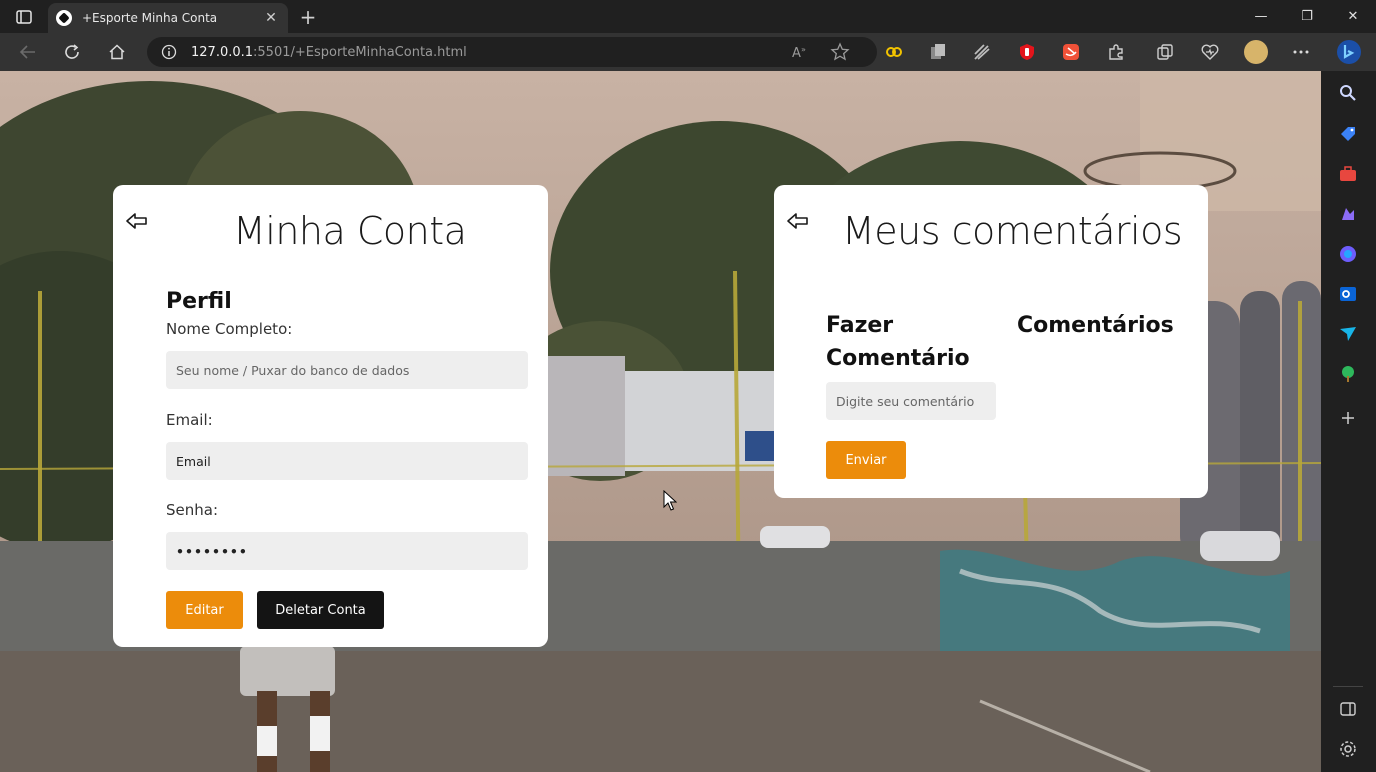 This screenshot has width=1376, height=772. I want to click on copilot-icon, so click(1349, 52).